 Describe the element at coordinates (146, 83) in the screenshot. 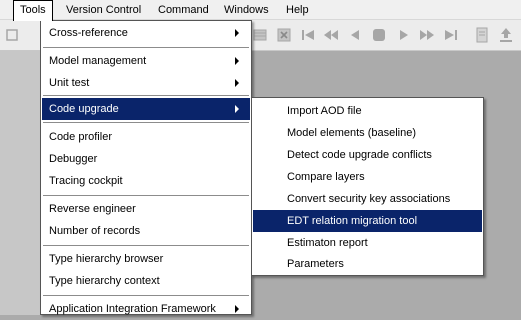

I see `menu-item-unit-test: Unit test` at that location.